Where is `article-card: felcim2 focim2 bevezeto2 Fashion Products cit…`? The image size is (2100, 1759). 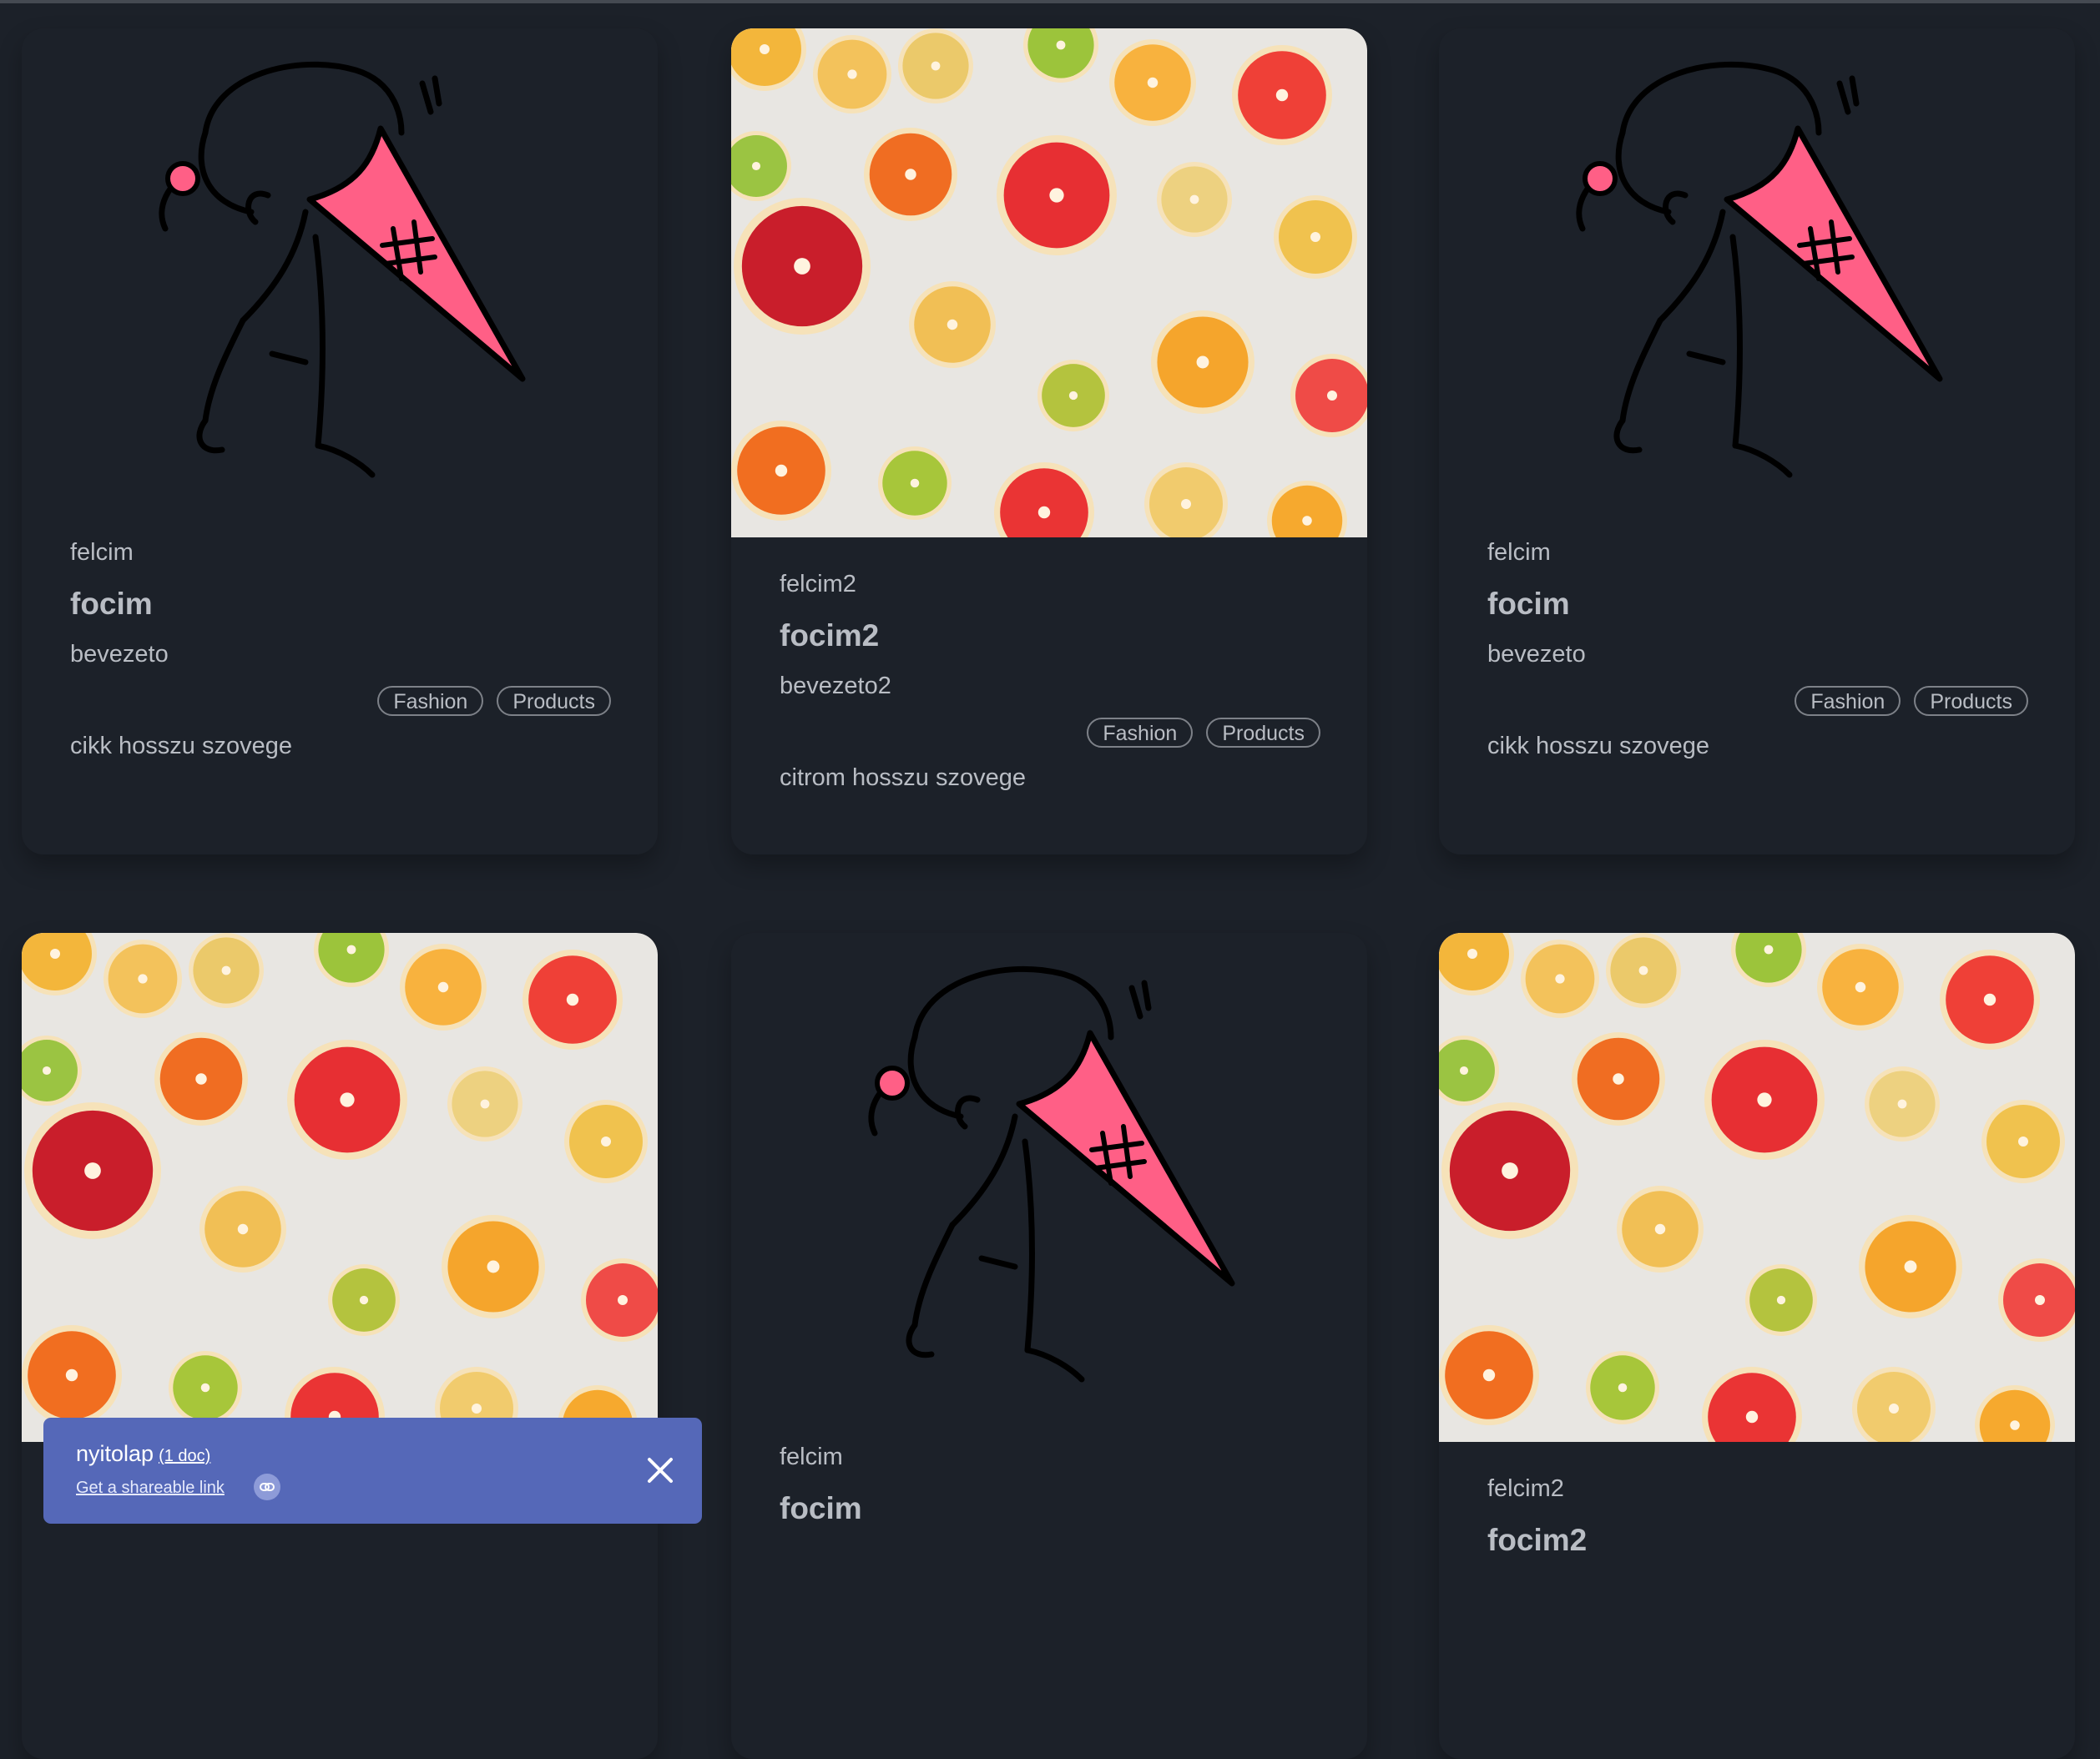 article-card: felcim2 focim2 bevezeto2 Fashion Products cit… is located at coordinates (1049, 441).